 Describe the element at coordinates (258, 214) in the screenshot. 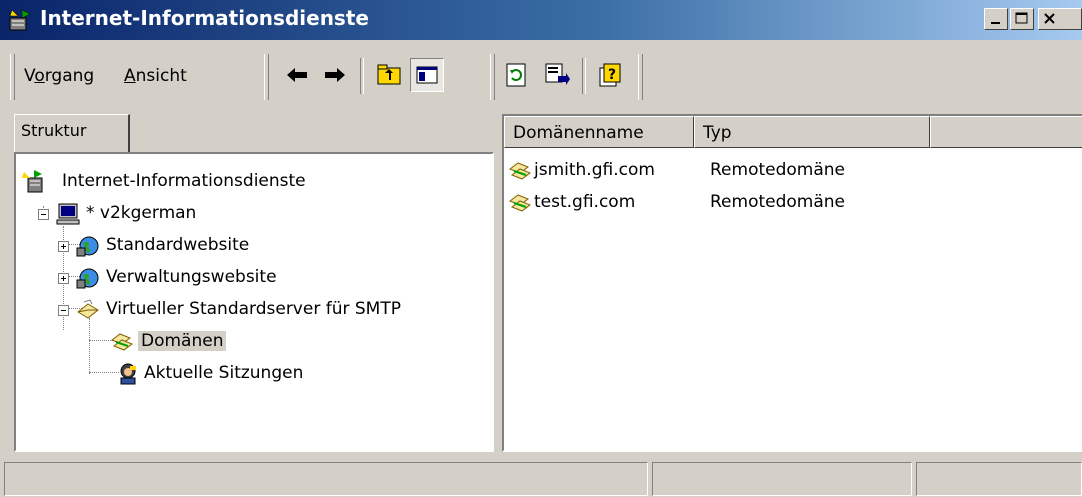

I see `tree-item-computer: * v2kgerman` at that location.